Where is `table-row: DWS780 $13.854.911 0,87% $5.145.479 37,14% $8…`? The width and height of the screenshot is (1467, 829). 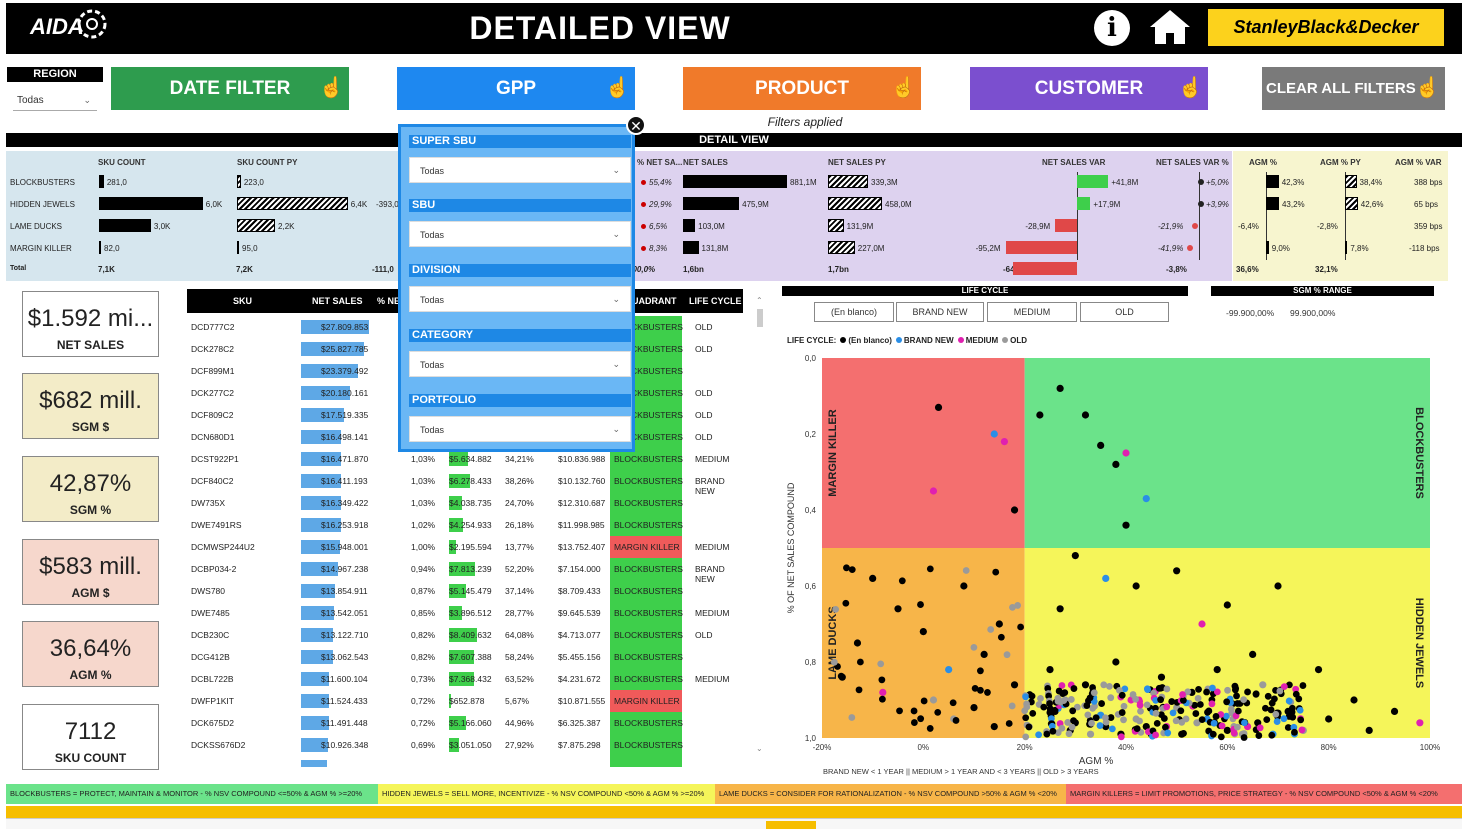 table-row: DWS780 $13.854.911 0,87% $5.145.479 37,14% $8… is located at coordinates (465, 591).